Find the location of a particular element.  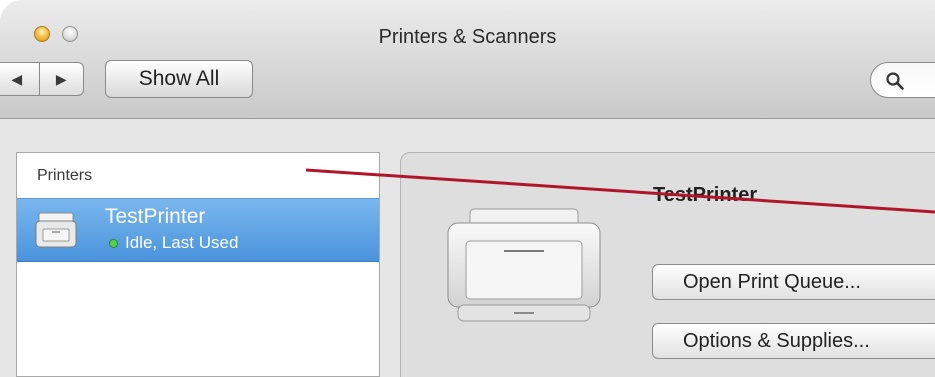

printer-list-item: TestPrinter Idle, Last Used is located at coordinates (198, 230).